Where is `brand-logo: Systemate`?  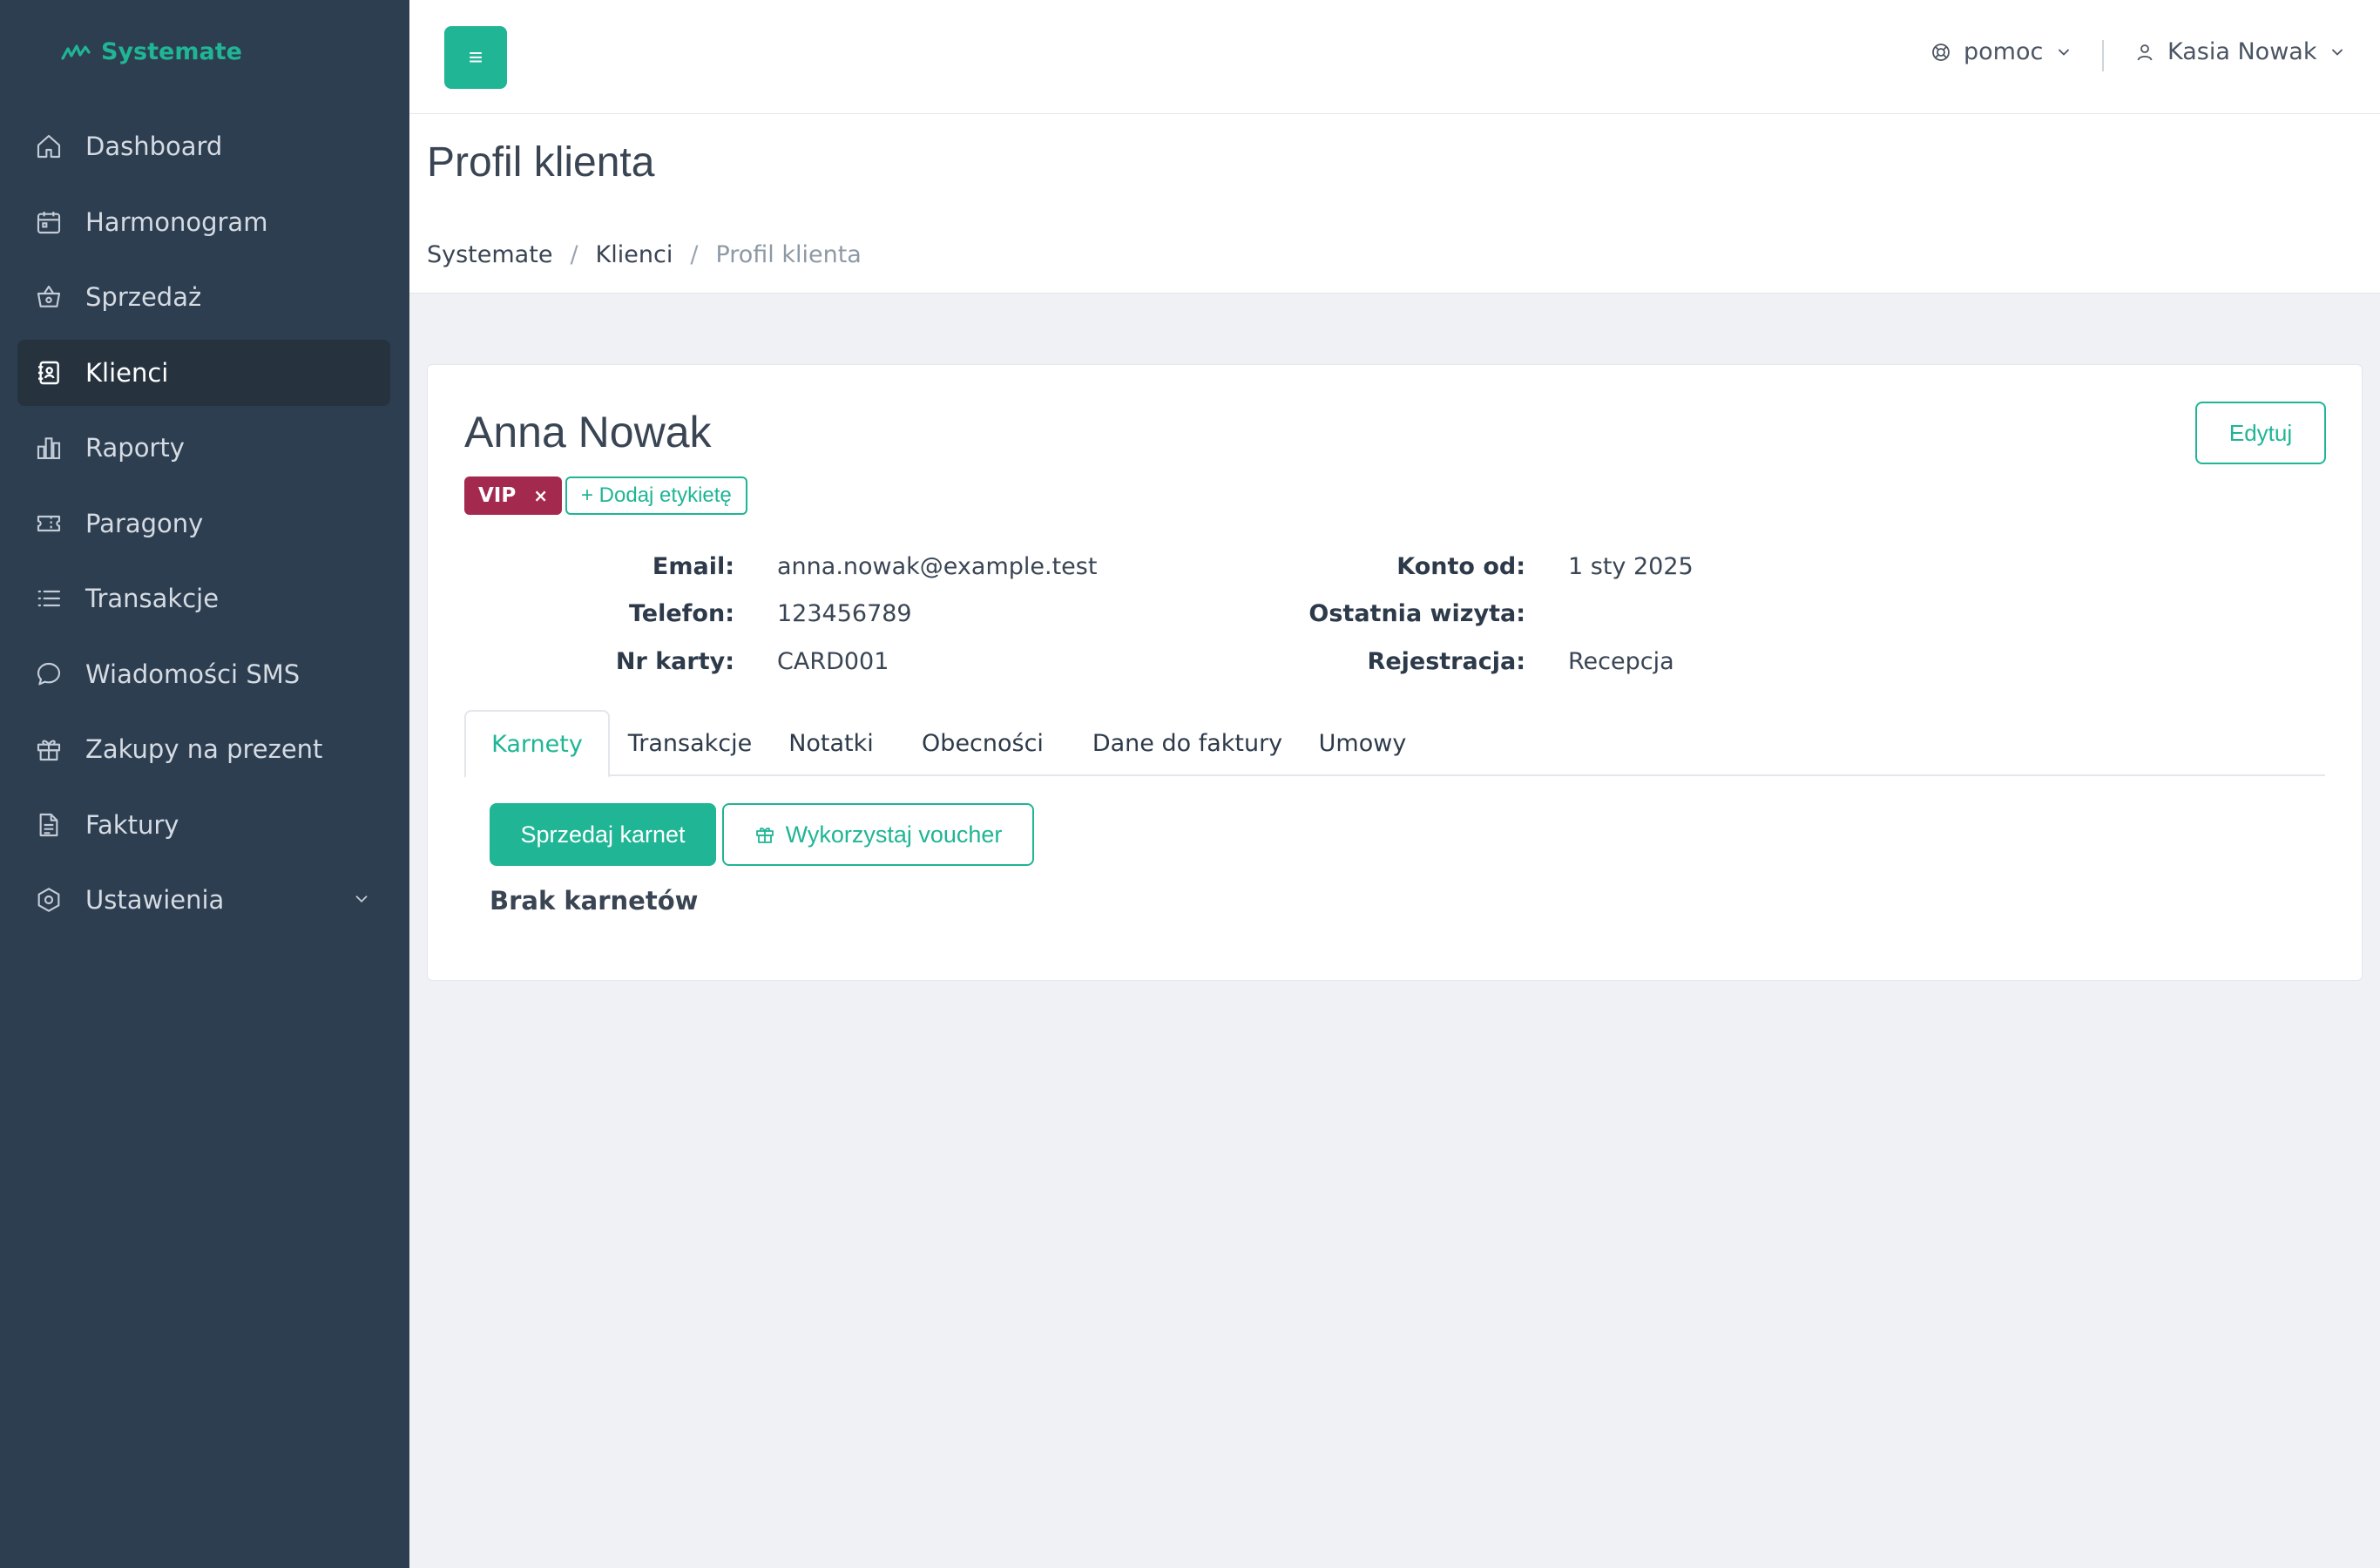
brand-logo: Systemate is located at coordinates (151, 52).